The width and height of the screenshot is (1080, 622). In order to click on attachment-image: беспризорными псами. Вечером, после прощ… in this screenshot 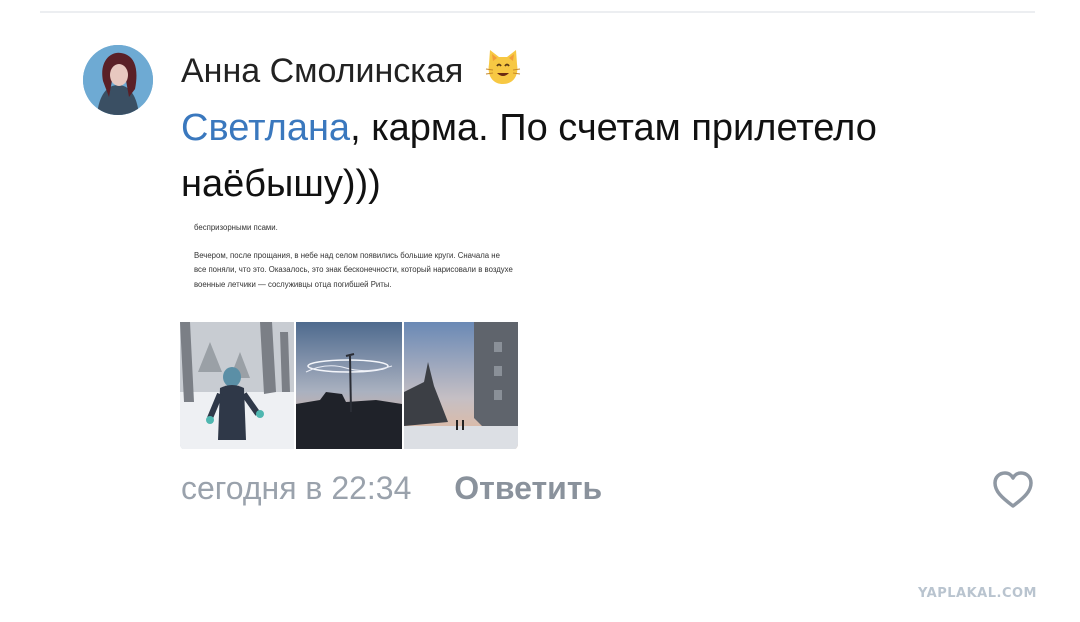, I will do `click(349, 331)`.